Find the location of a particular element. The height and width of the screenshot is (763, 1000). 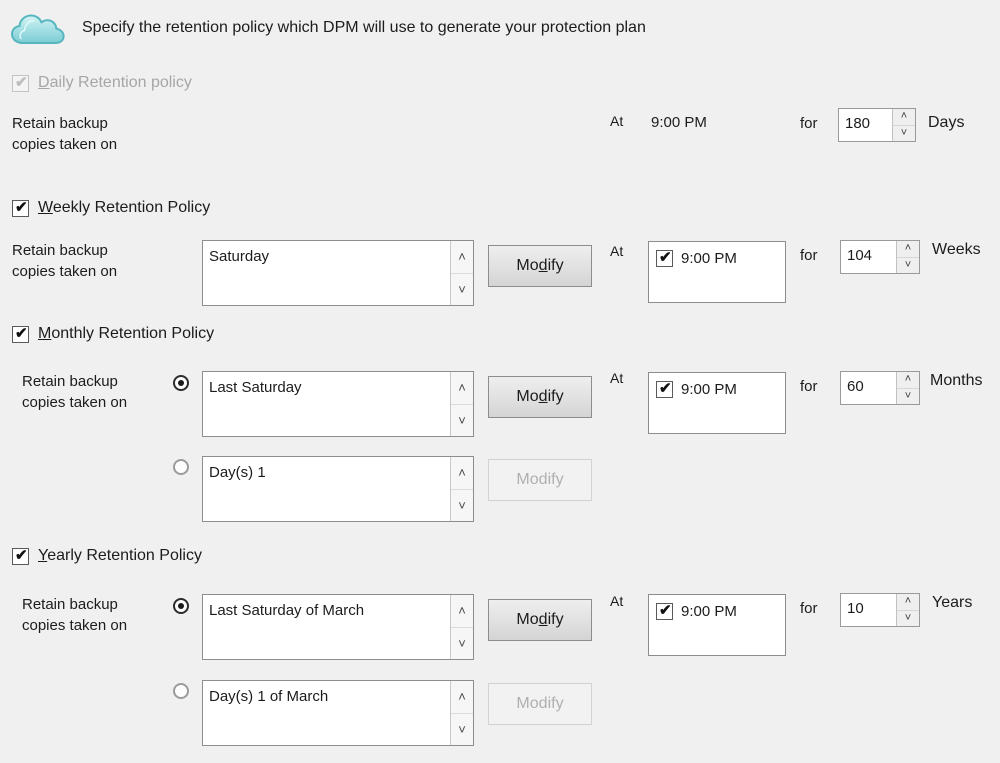

listbox-yearly-absolute-scrollbar: ˄ ˅ is located at coordinates (461, 713).